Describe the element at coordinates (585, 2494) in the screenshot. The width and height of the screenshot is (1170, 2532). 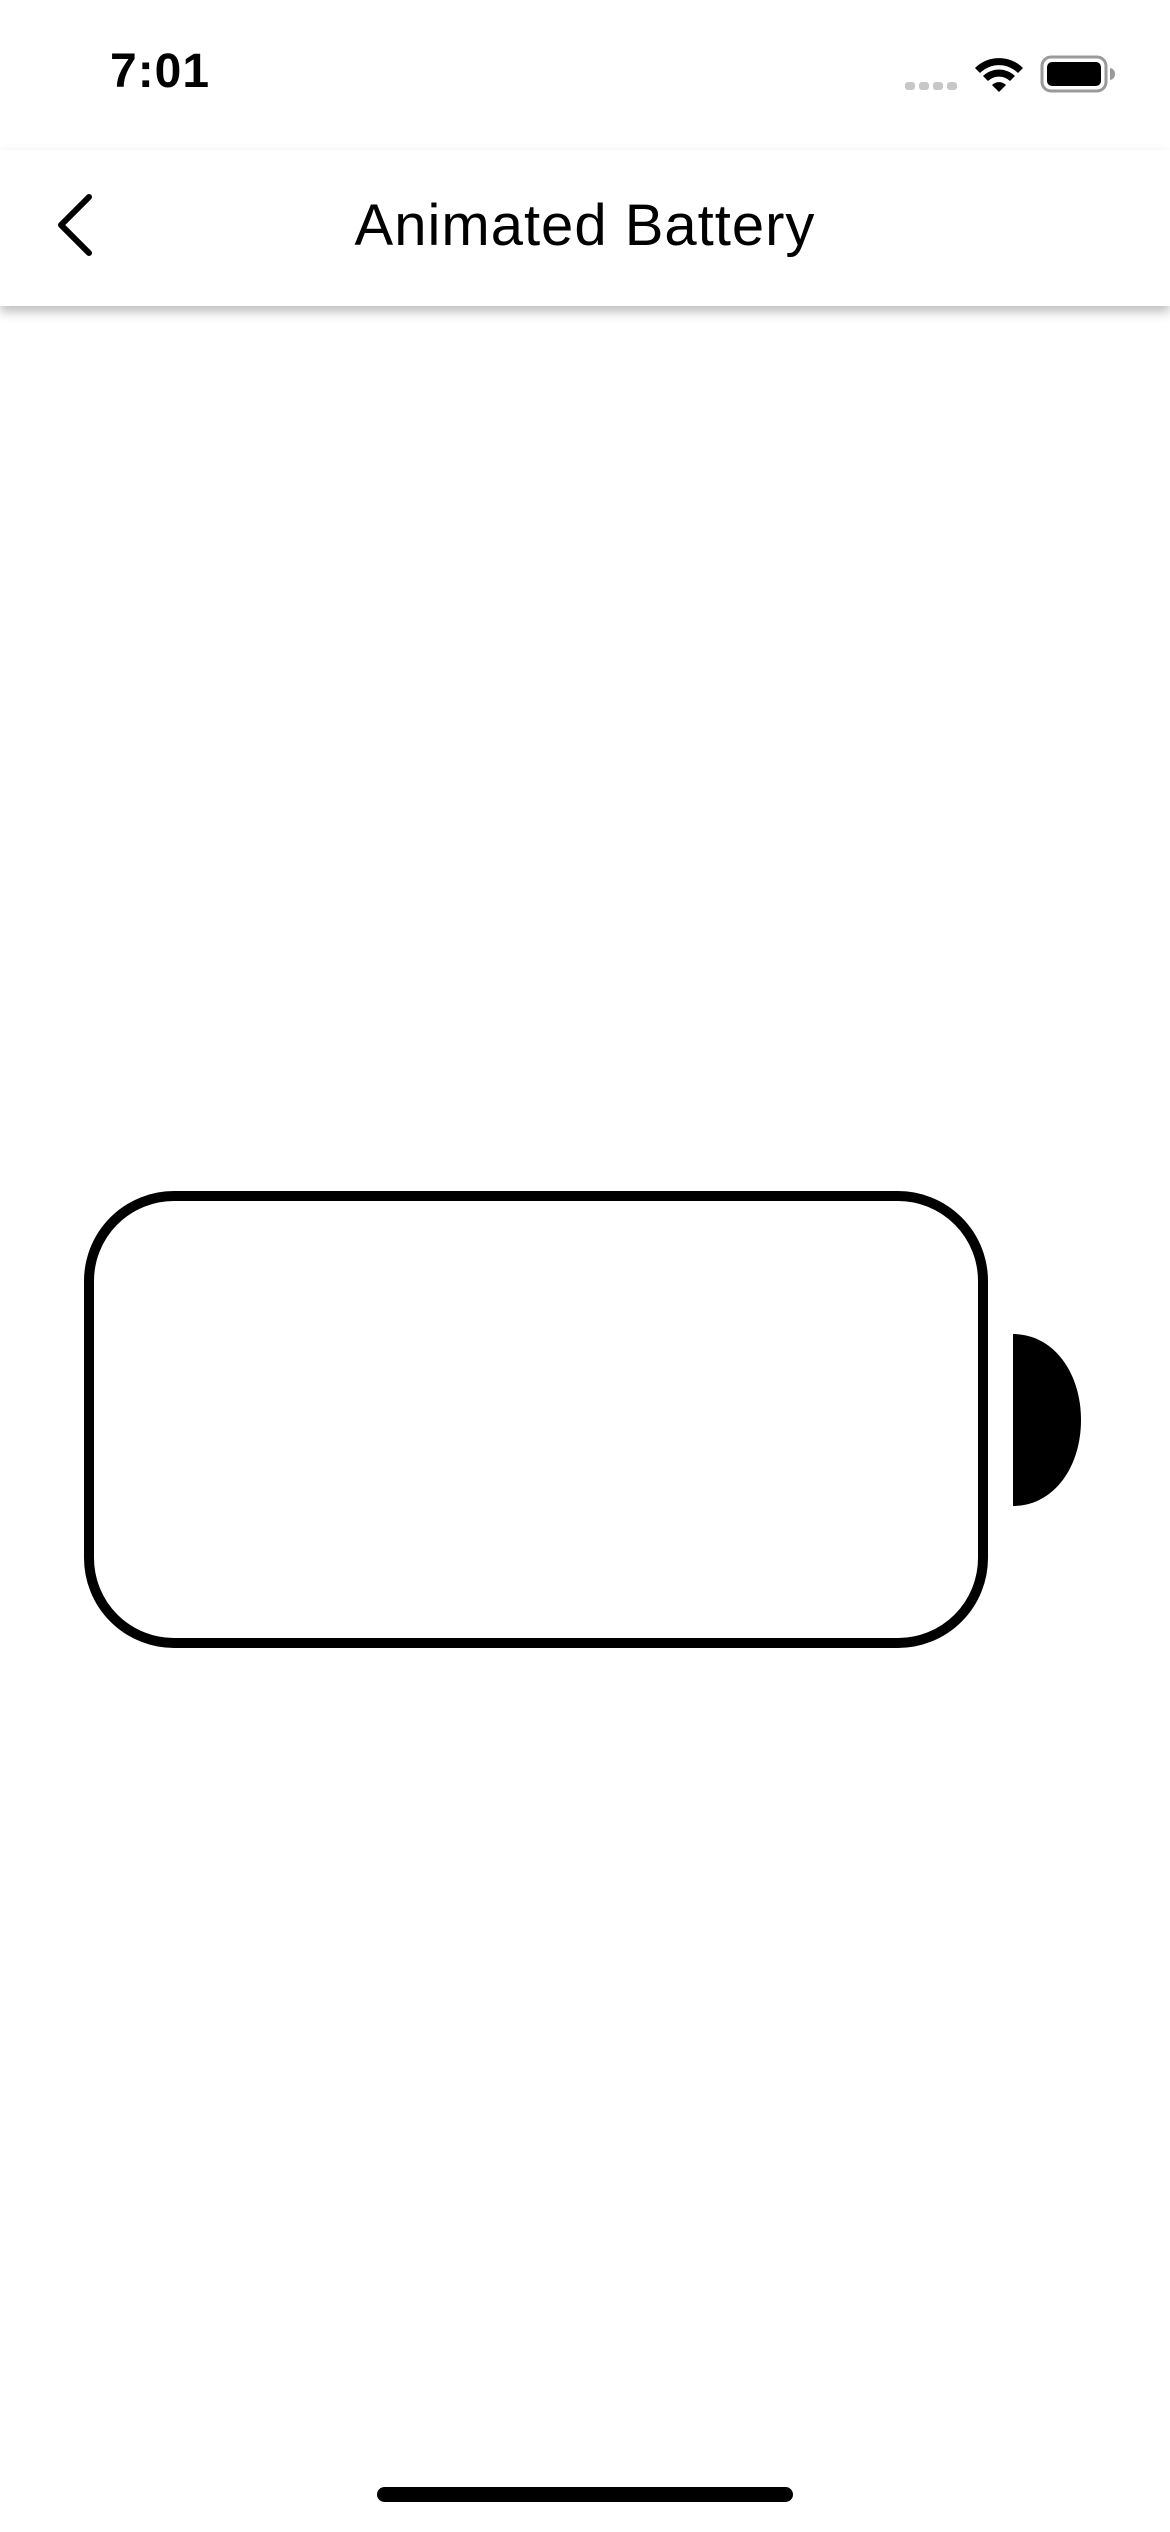
I see `home-indicator` at that location.